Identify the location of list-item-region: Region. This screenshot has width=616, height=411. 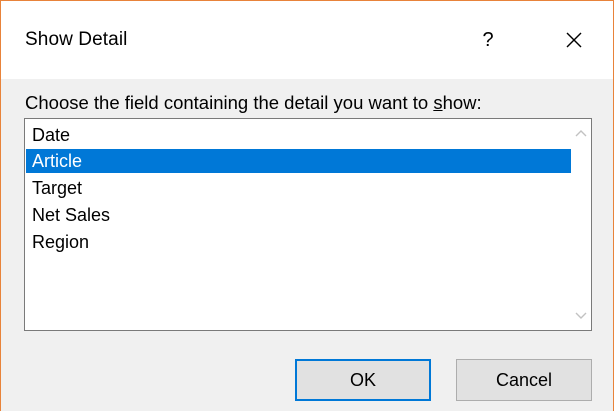
(59, 242).